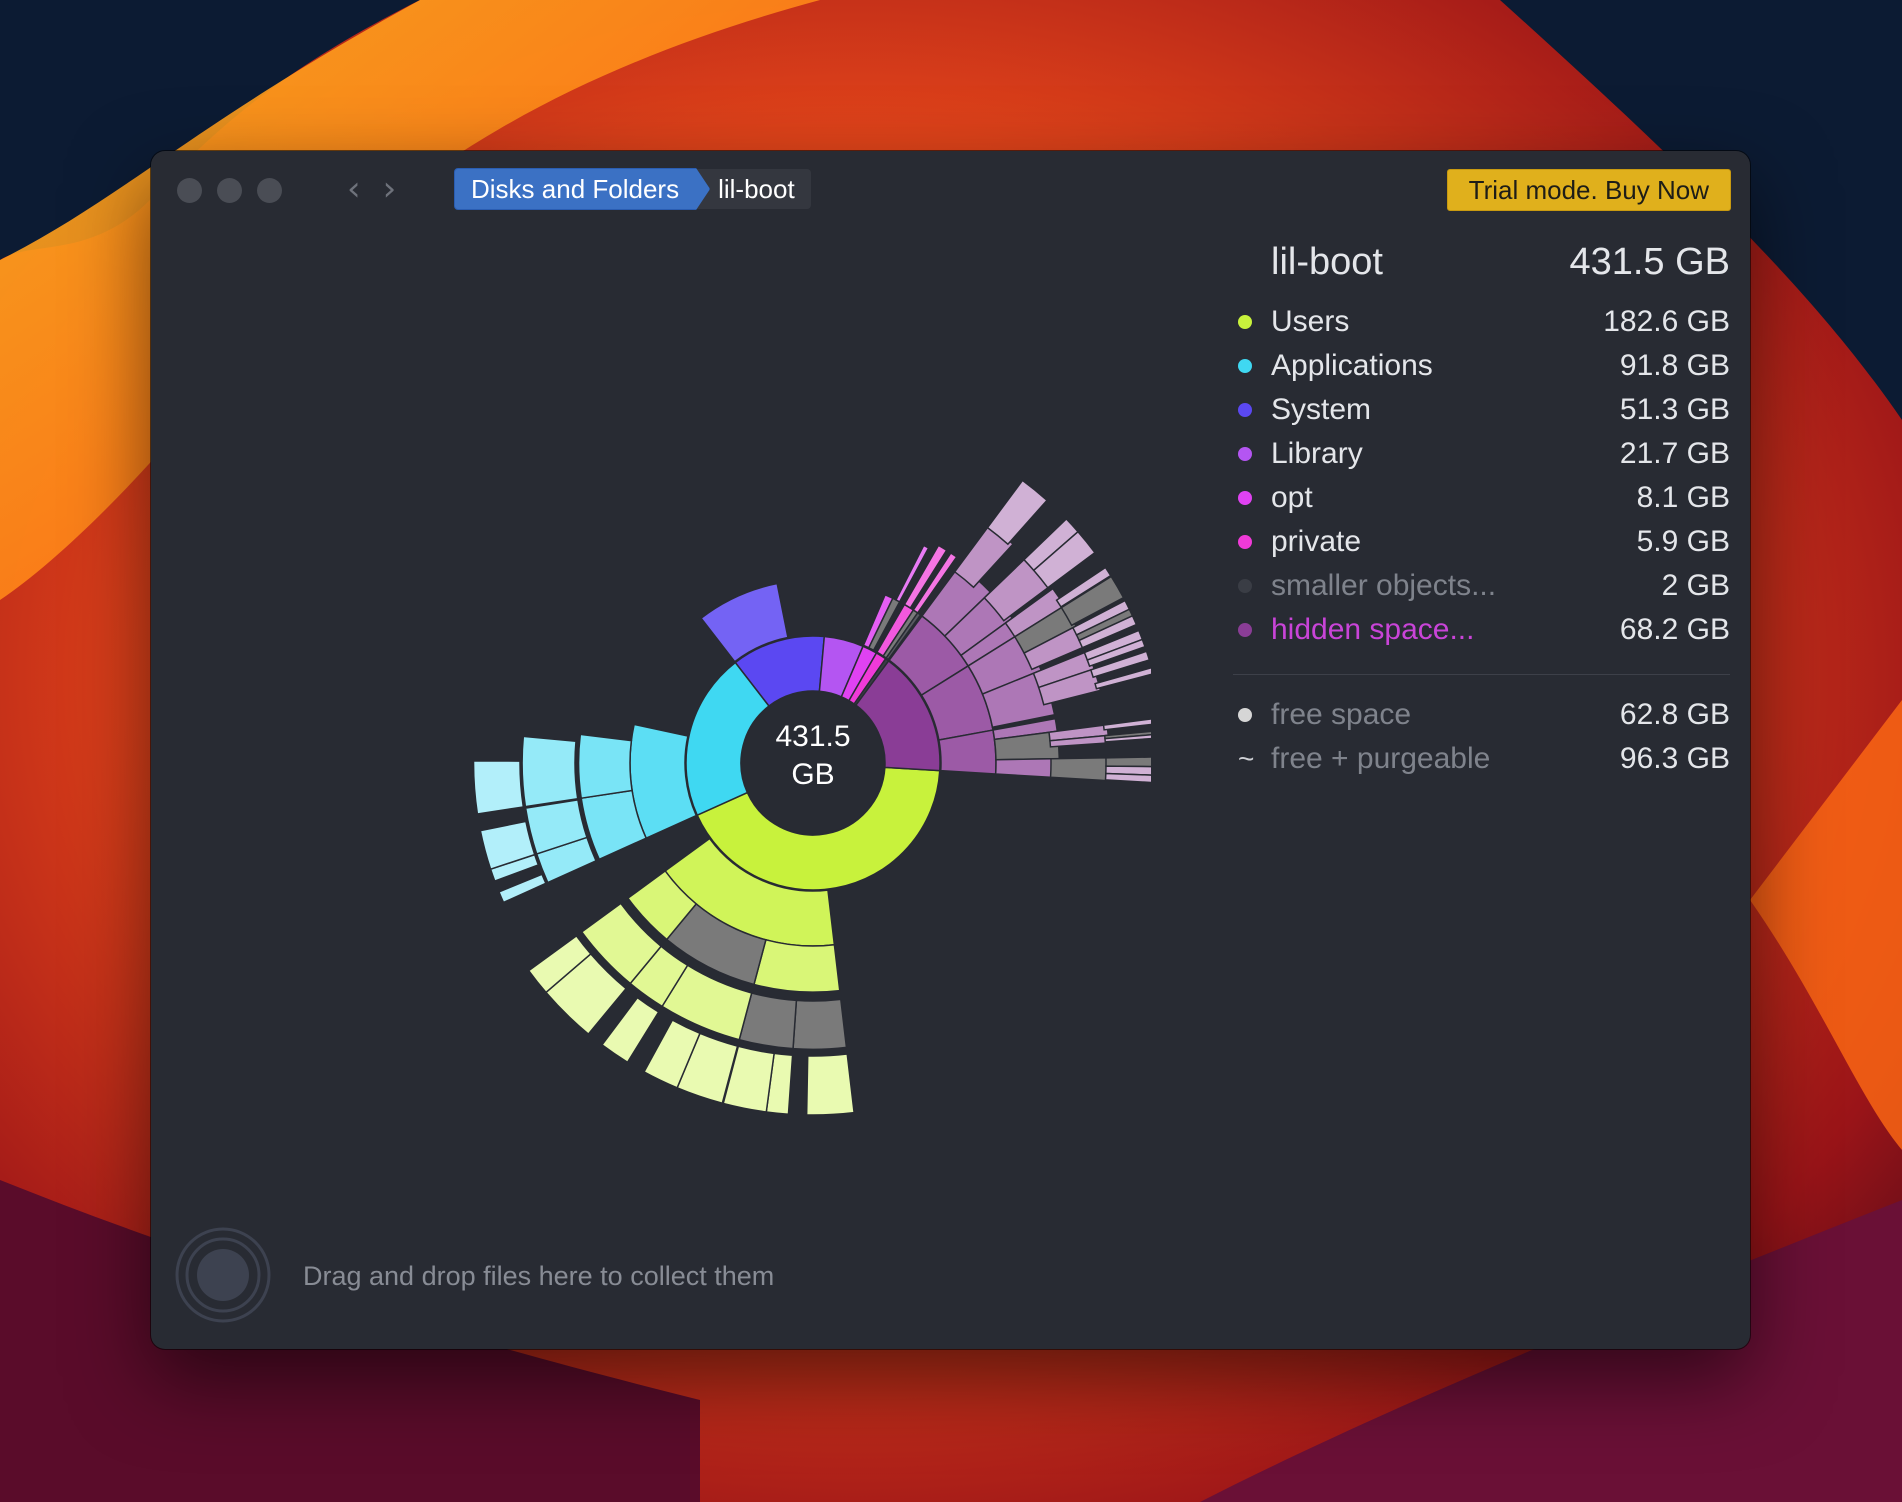 This screenshot has height=1502, width=1902. I want to click on approx-tilde-icon: ~, so click(1246, 758).